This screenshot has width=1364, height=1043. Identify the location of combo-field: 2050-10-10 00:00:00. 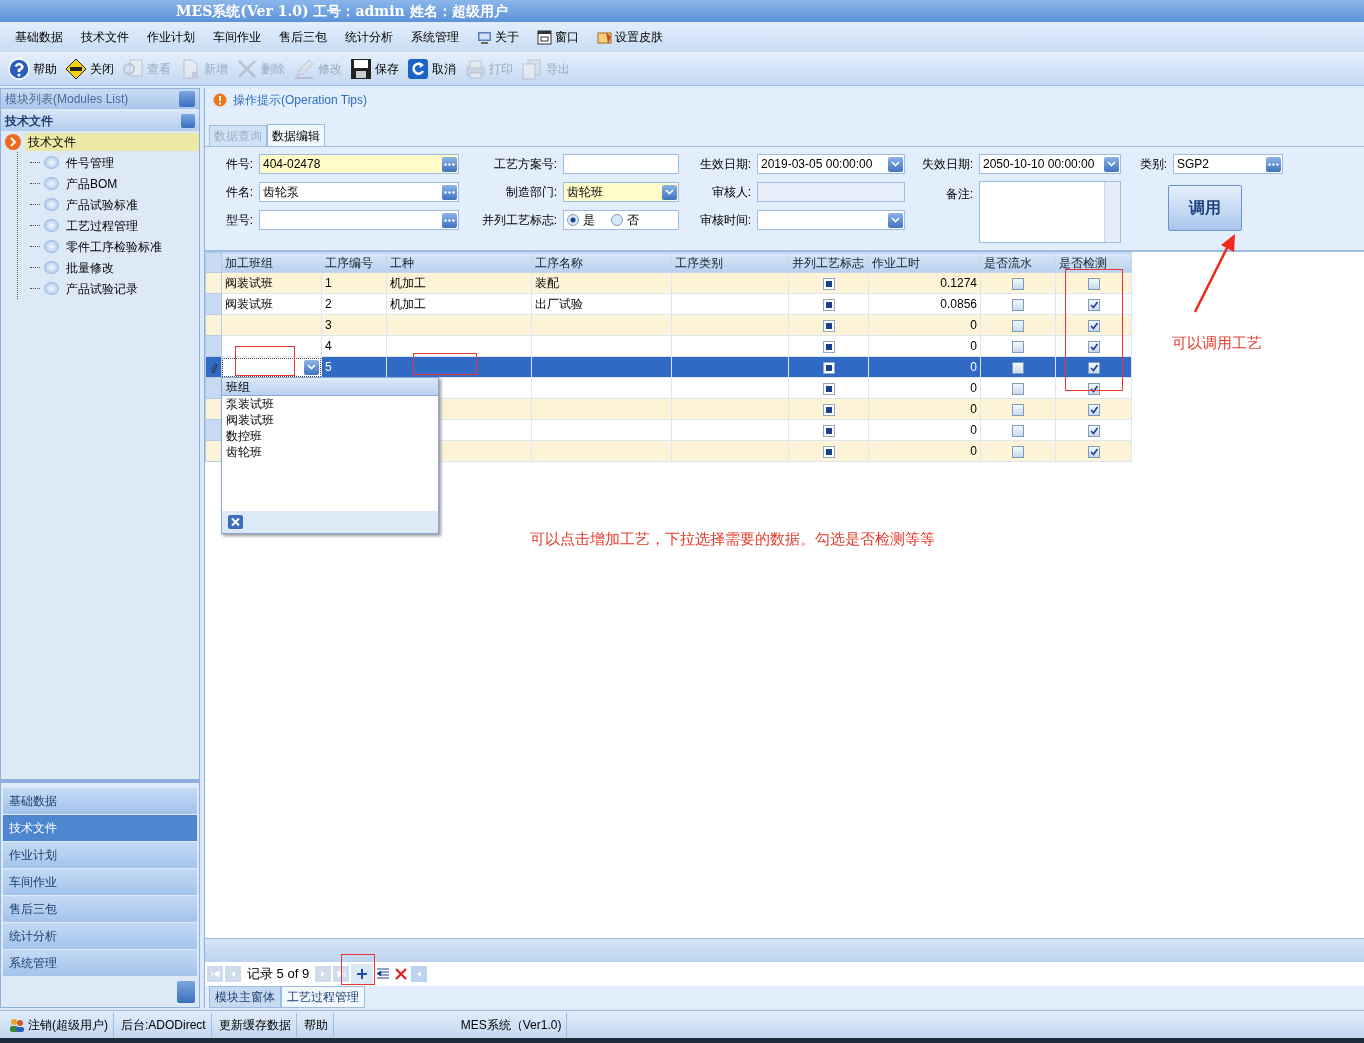
(1050, 164).